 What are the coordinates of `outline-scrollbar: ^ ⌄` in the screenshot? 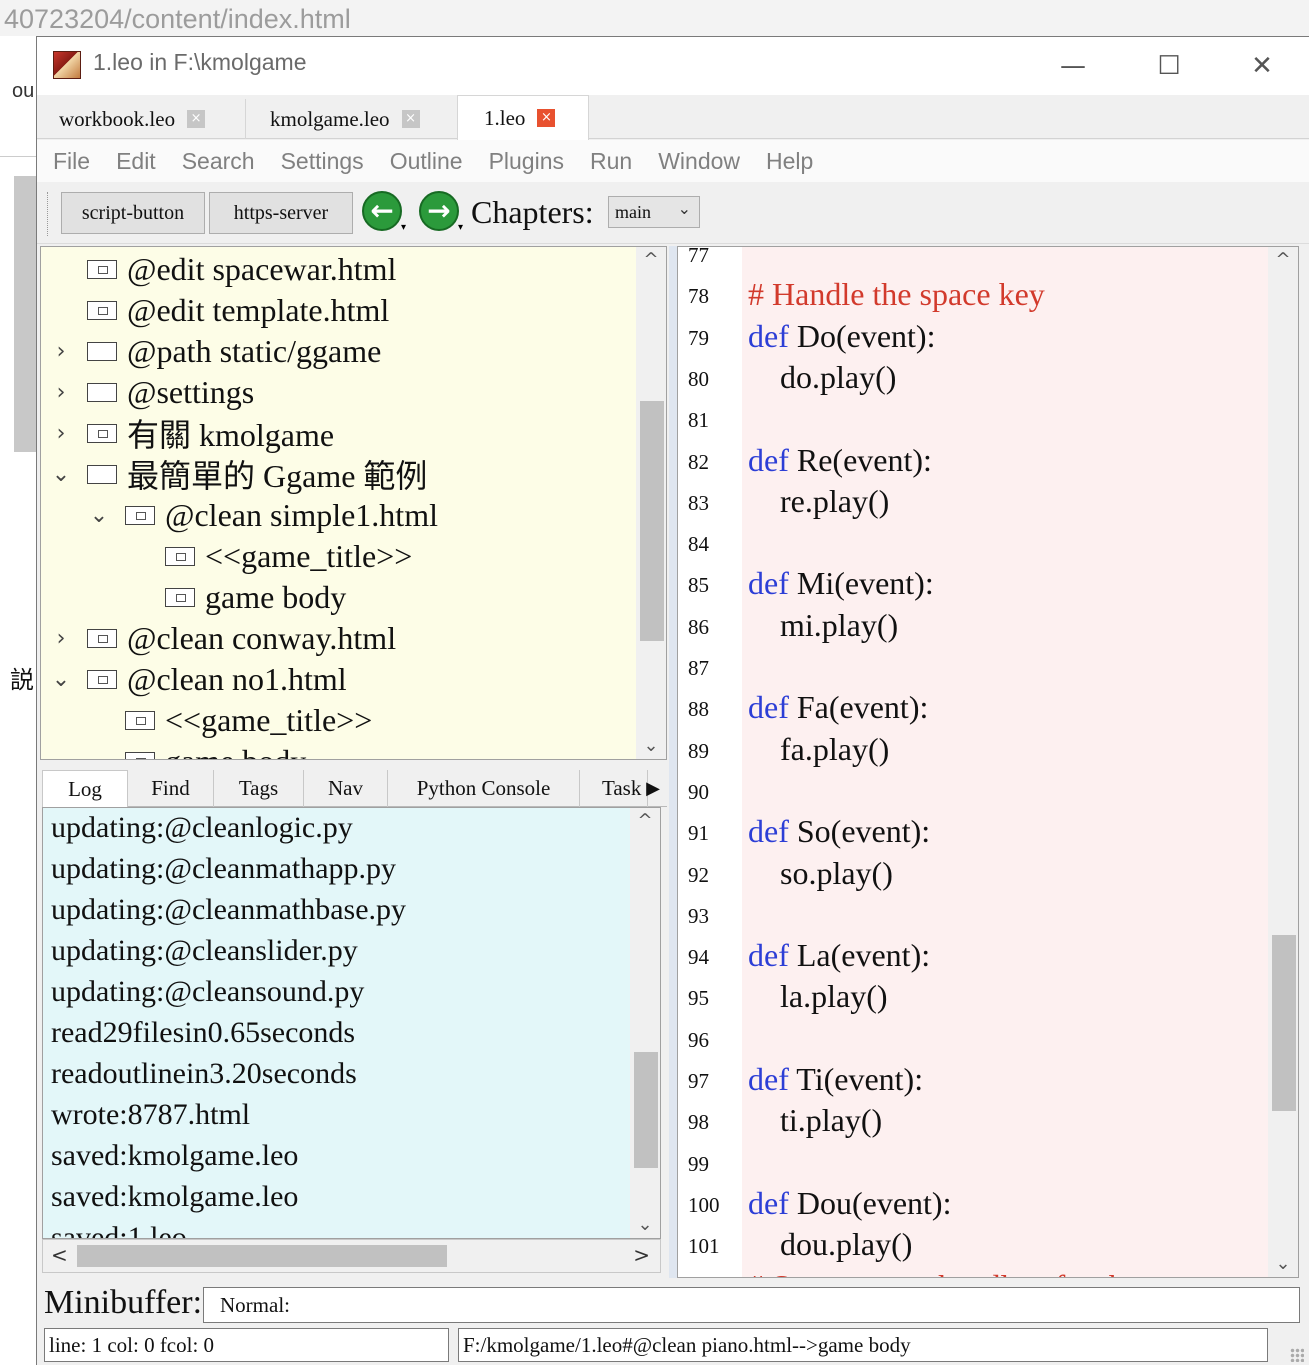 It's located at (651, 503).